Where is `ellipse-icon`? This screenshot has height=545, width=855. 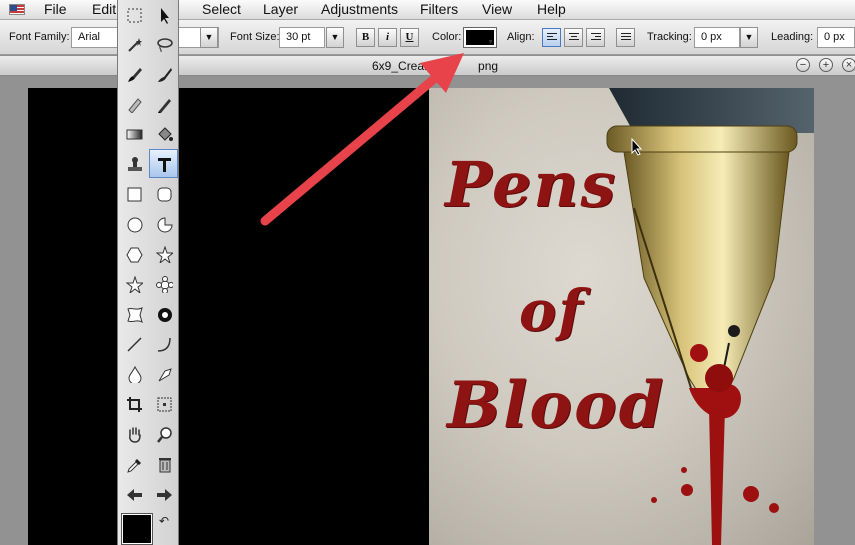
ellipse-icon is located at coordinates (135, 225).